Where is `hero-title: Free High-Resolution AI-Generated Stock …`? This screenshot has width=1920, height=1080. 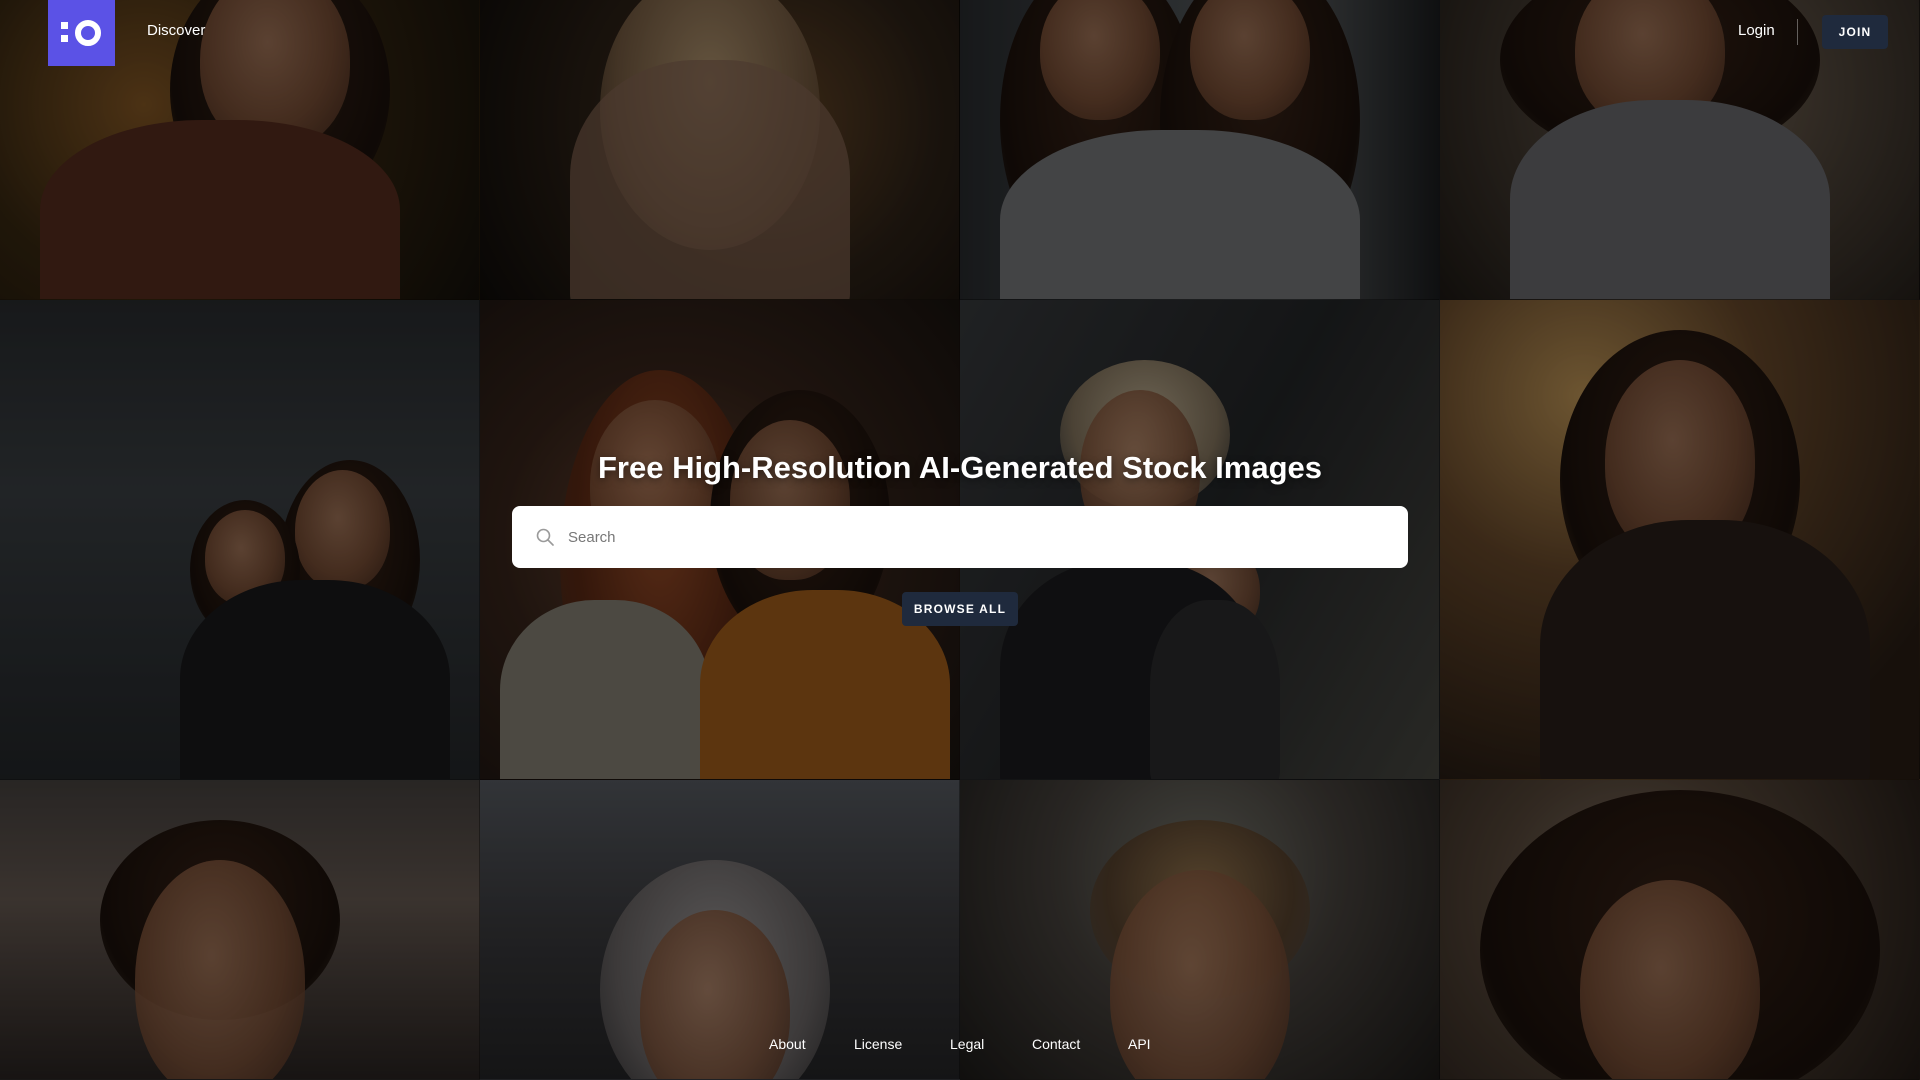 hero-title: Free High-Resolution AI-Generated Stock … is located at coordinates (960, 467).